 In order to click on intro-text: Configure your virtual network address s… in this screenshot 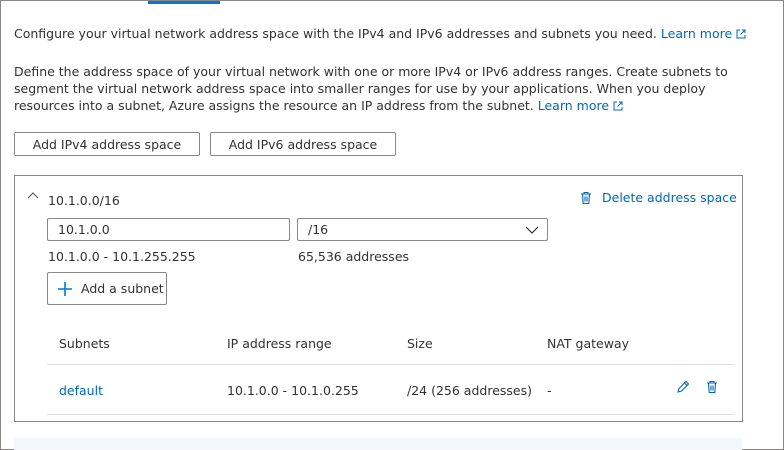, I will do `click(394, 33)`.